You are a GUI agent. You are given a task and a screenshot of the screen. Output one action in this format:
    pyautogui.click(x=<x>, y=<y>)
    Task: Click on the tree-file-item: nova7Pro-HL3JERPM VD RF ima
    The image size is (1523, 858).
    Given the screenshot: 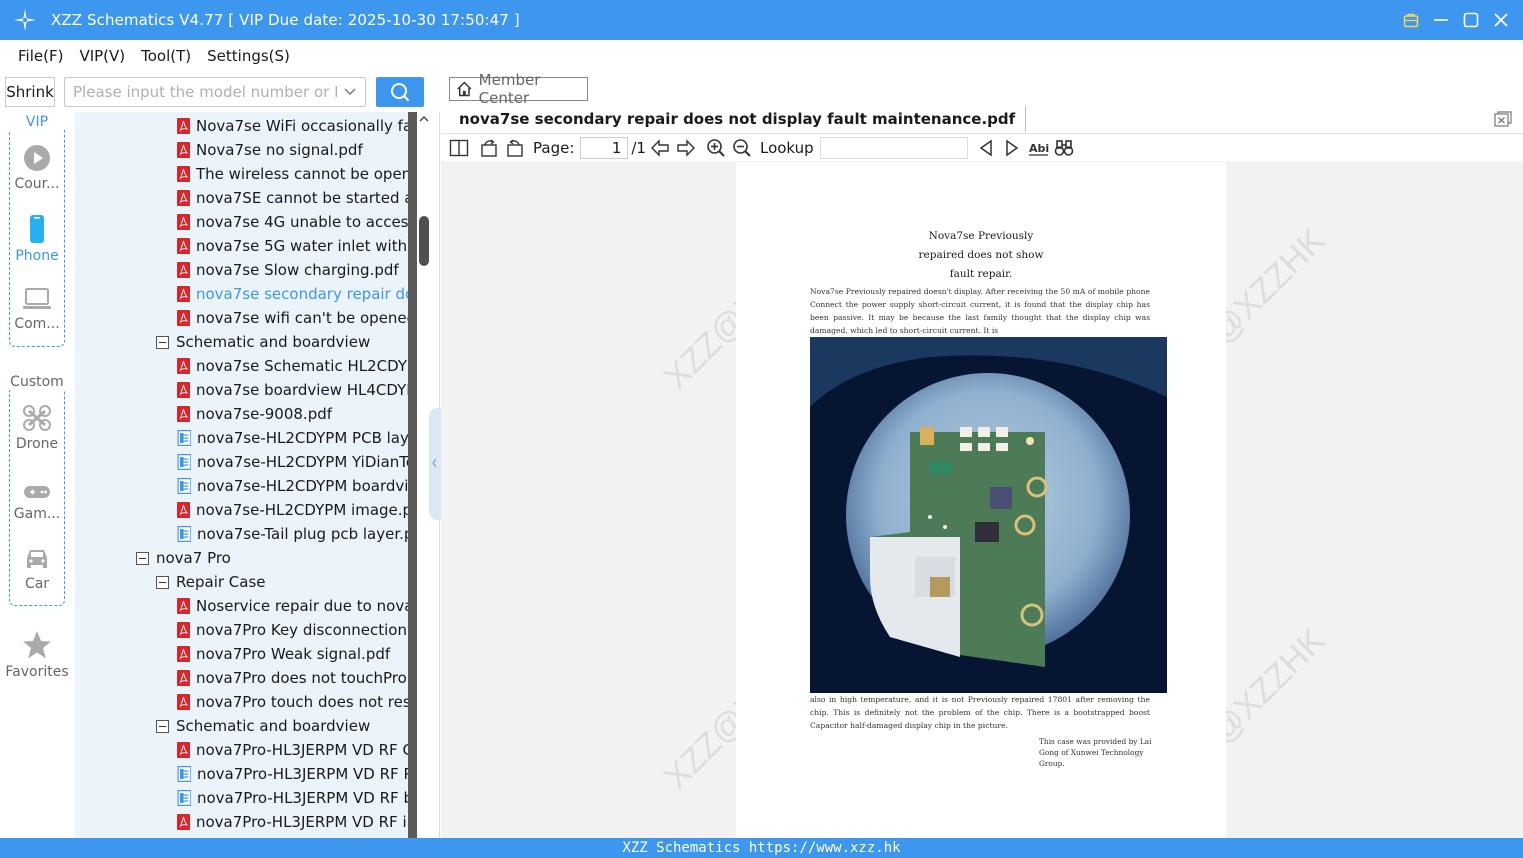 What is the action you would take?
    pyautogui.click(x=292, y=822)
    